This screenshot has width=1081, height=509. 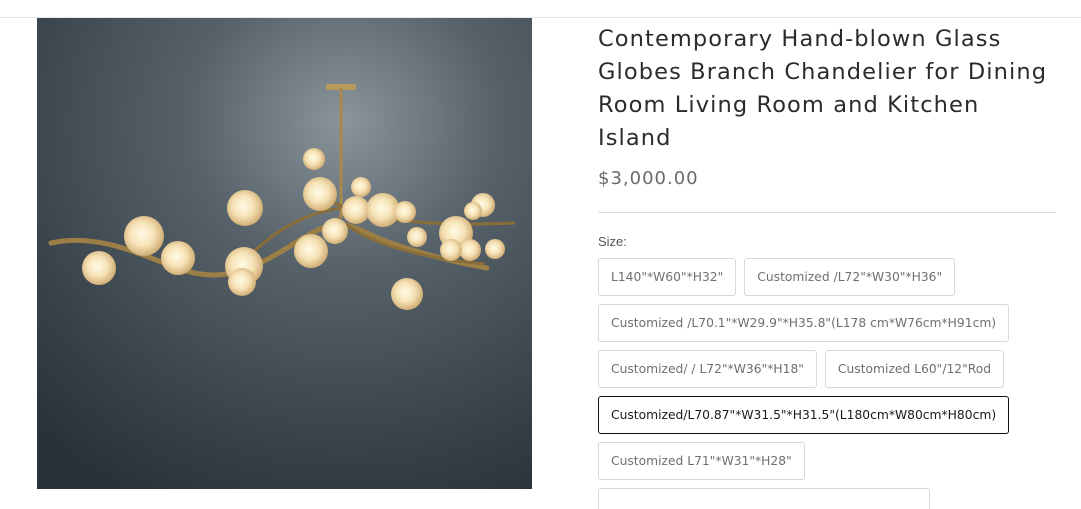 I want to click on size-option-1: L140"*W60"*H32", so click(x=667, y=277).